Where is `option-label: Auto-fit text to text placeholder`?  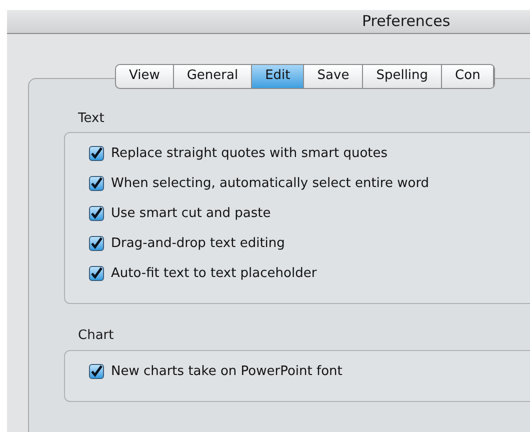
option-label: Auto-fit text to text placeholder is located at coordinates (214, 274).